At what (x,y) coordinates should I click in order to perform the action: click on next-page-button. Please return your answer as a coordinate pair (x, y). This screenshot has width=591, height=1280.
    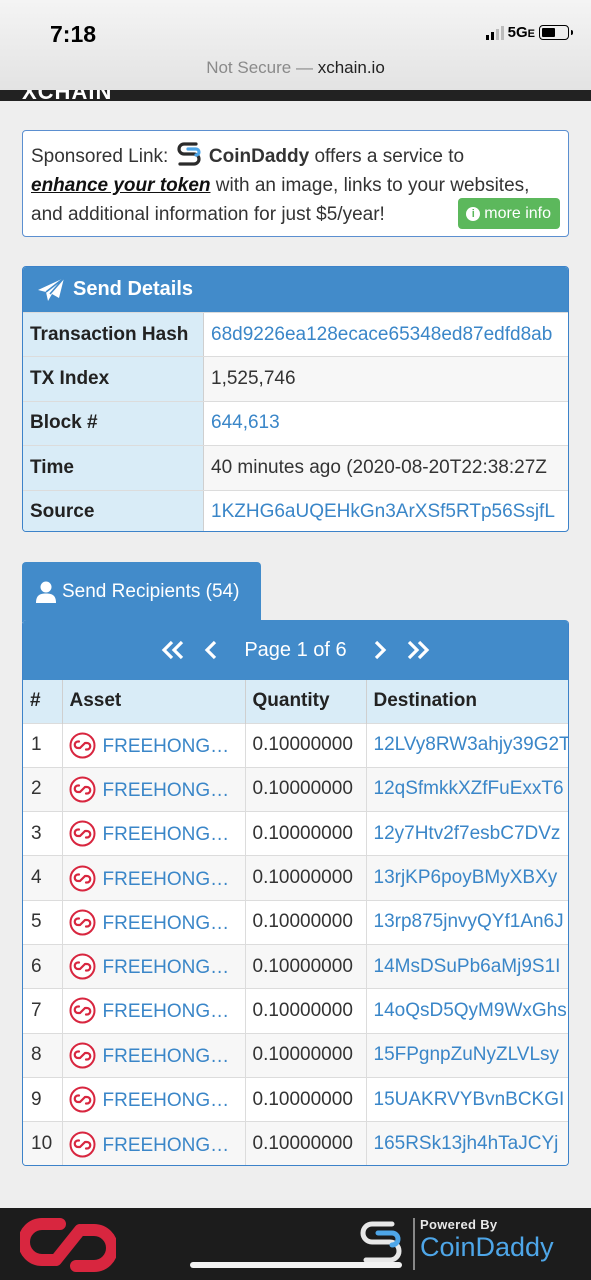
    Looking at the image, I should click on (380, 650).